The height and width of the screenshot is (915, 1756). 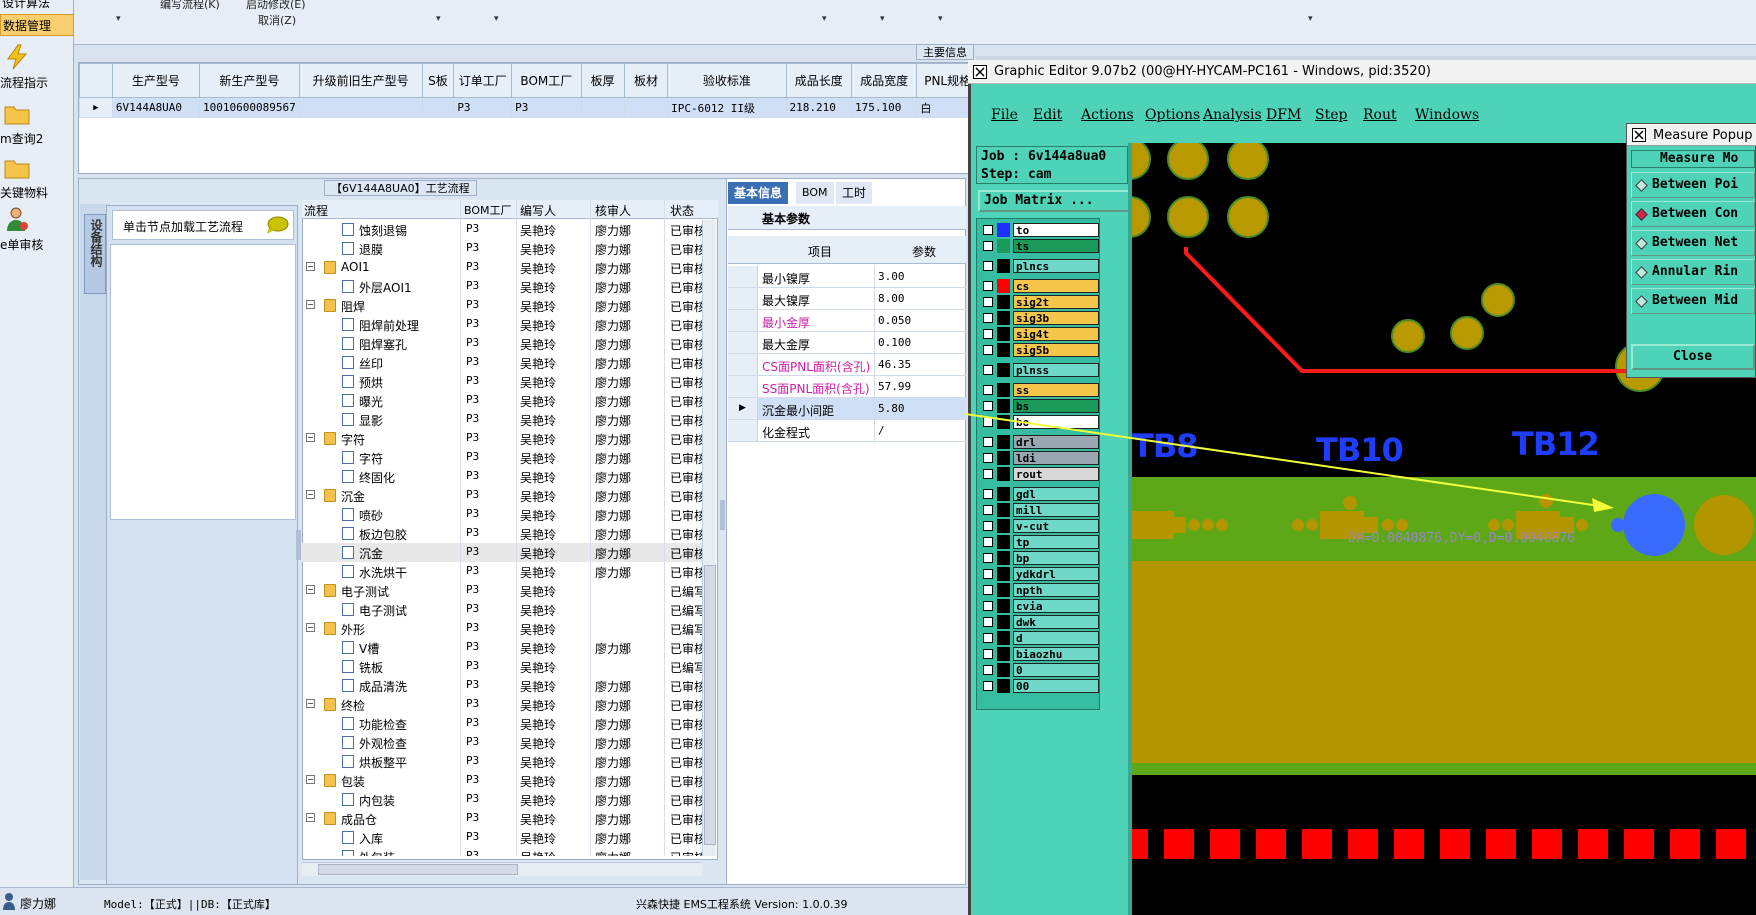 What do you see at coordinates (613, 210) in the screenshot?
I see `col-header-reviewer: 核审人` at bounding box center [613, 210].